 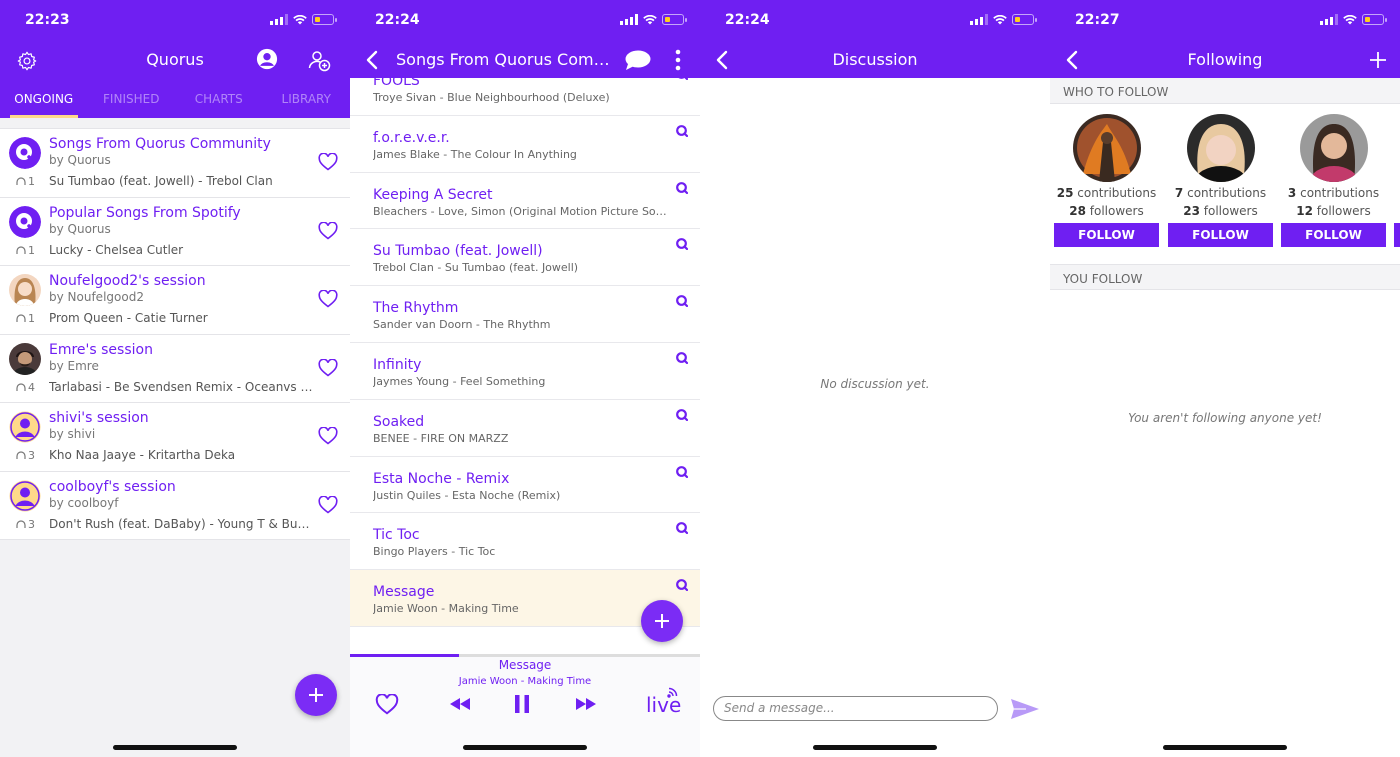 What do you see at coordinates (44, 98) in the screenshot?
I see `tab-ongoing: ONGOING` at bounding box center [44, 98].